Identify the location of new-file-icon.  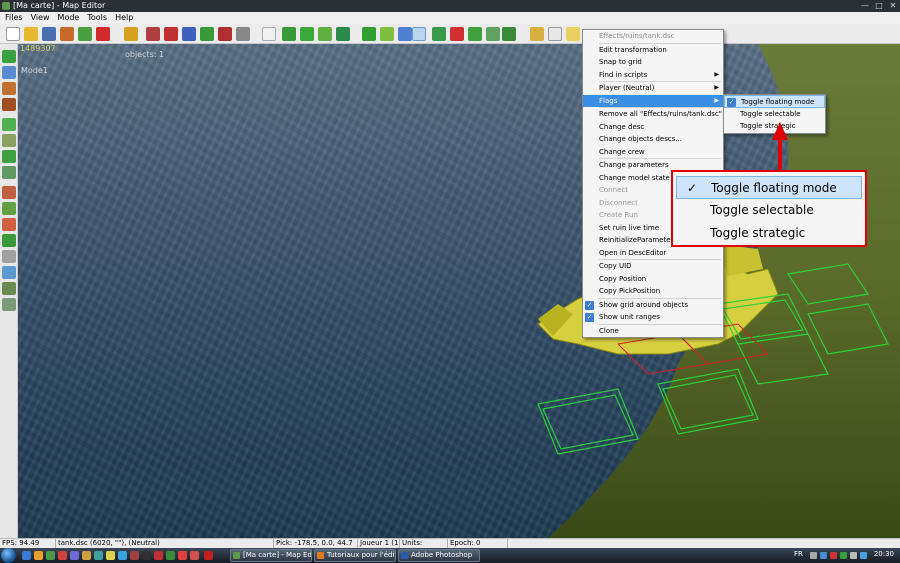
(13, 34).